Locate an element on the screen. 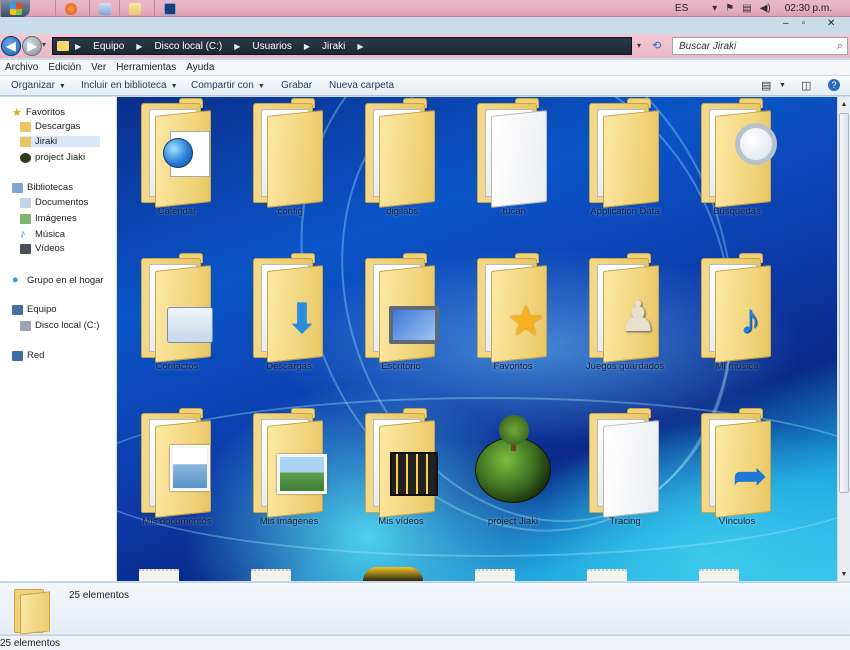 The image size is (850, 650). nav-homegroup: ● Grupo en el hogar is located at coordinates (58, 280).